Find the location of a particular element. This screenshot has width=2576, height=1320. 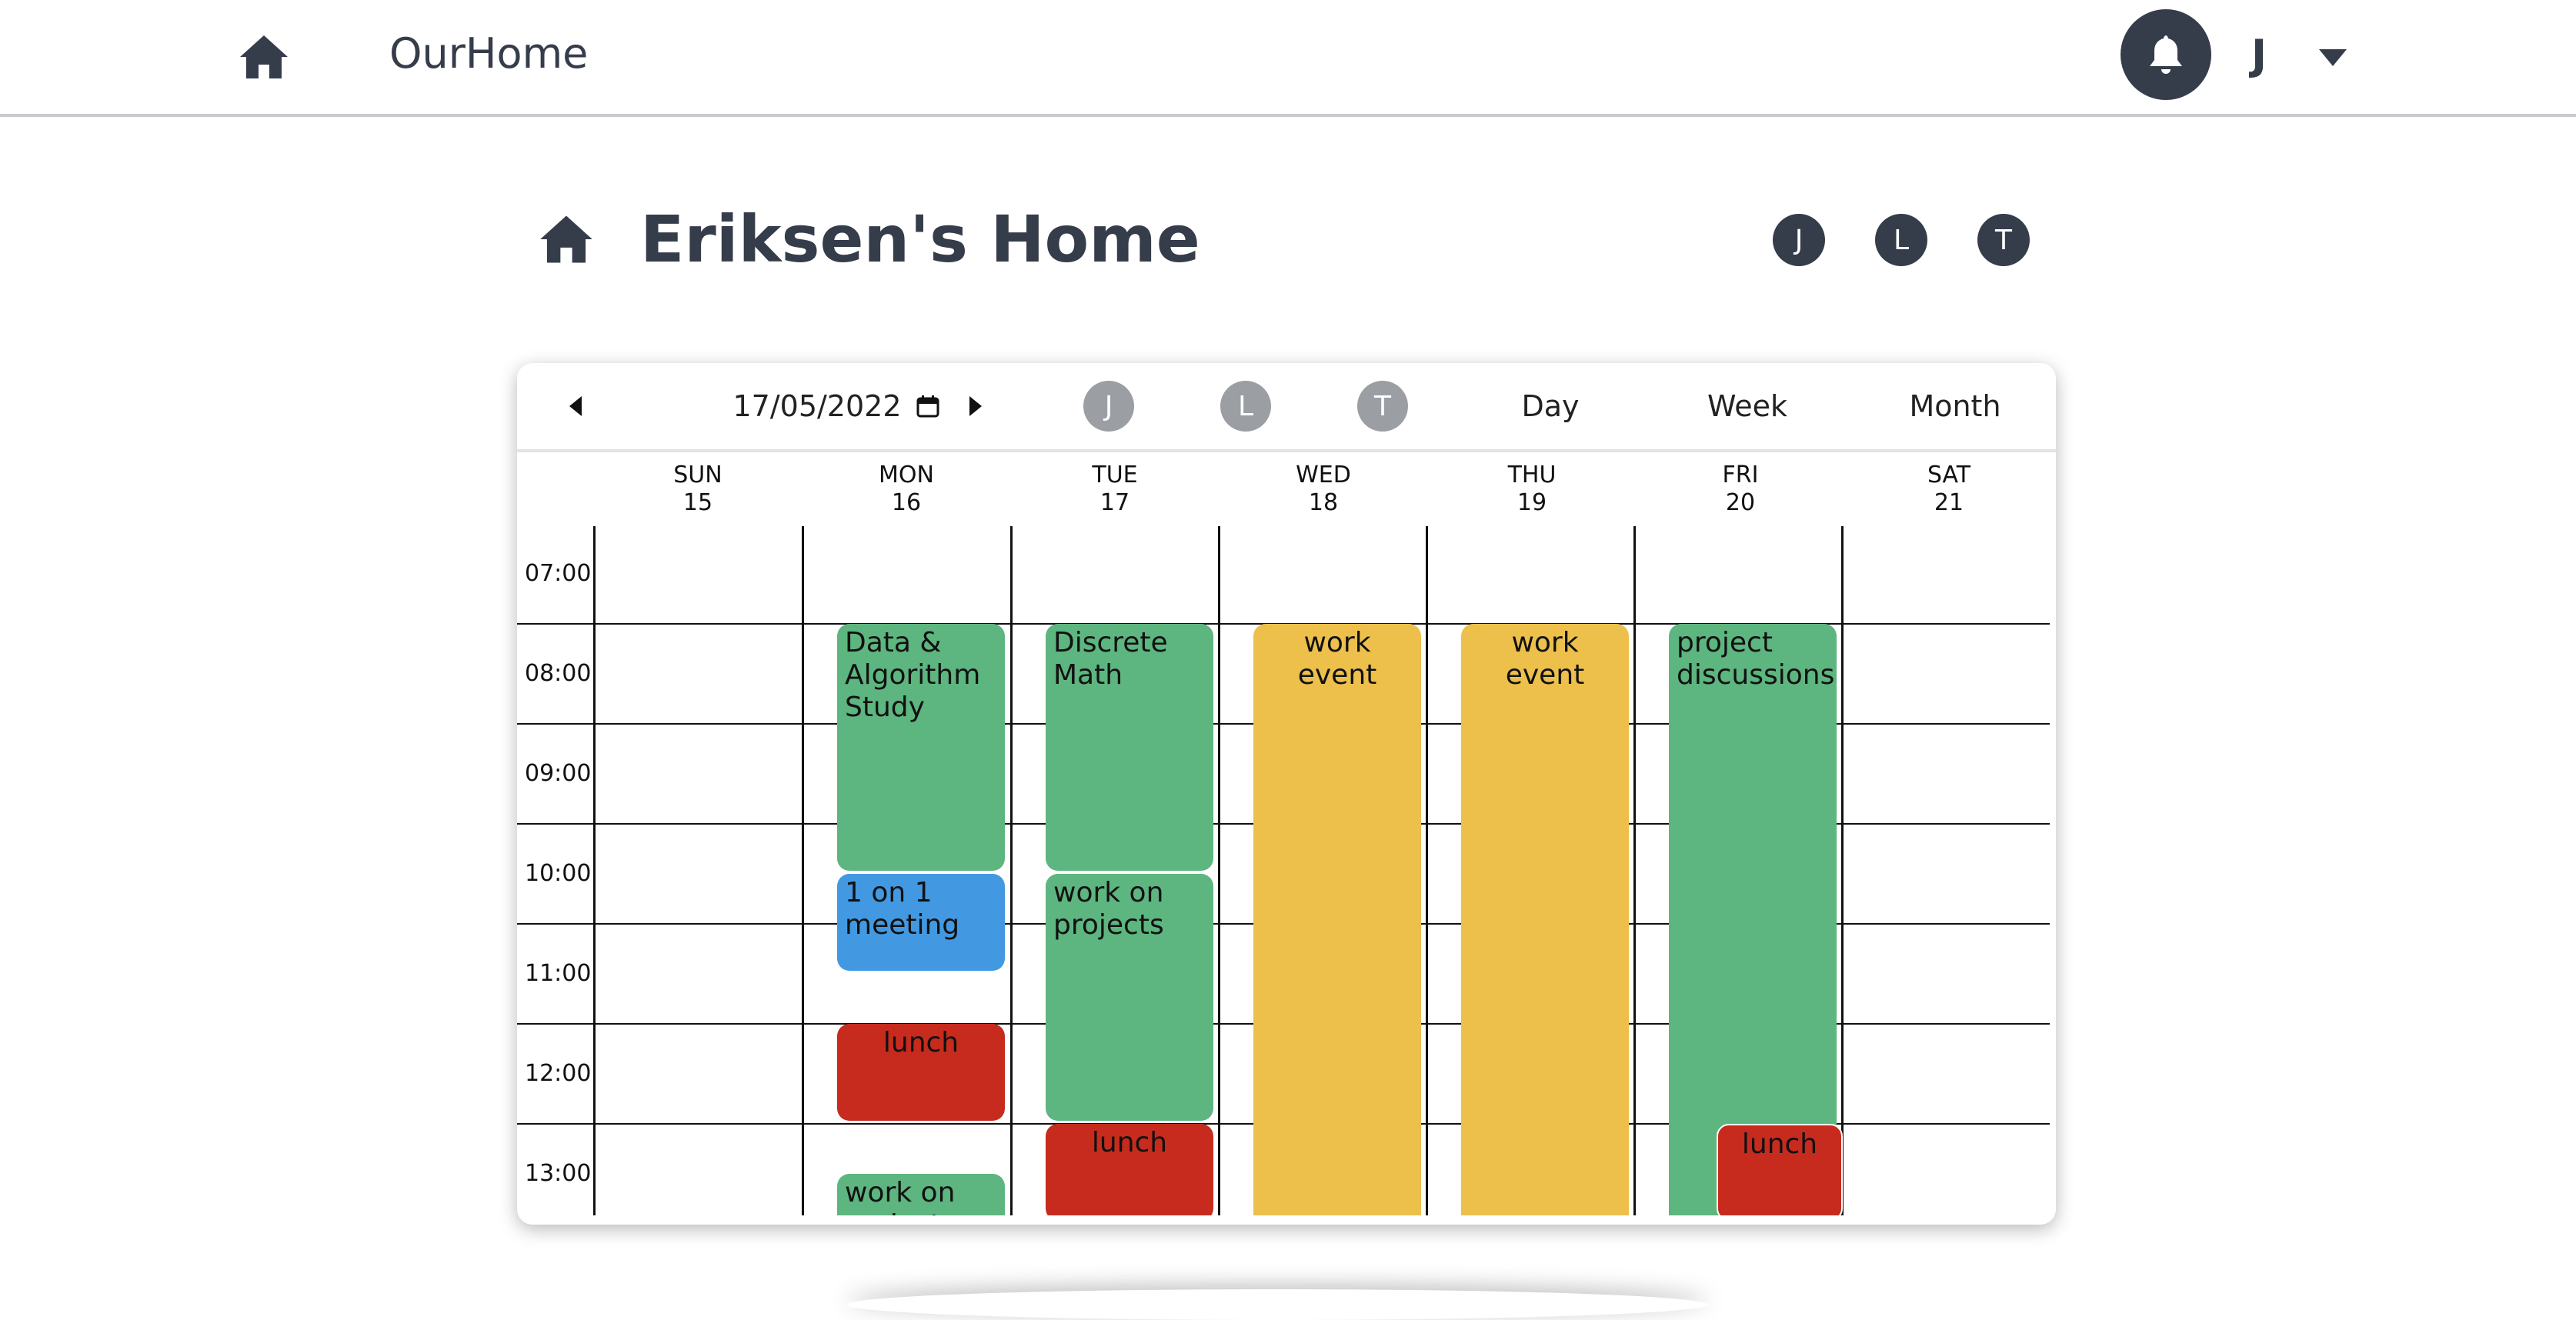

day-header-sun: SUN 15 is located at coordinates (698, 490).